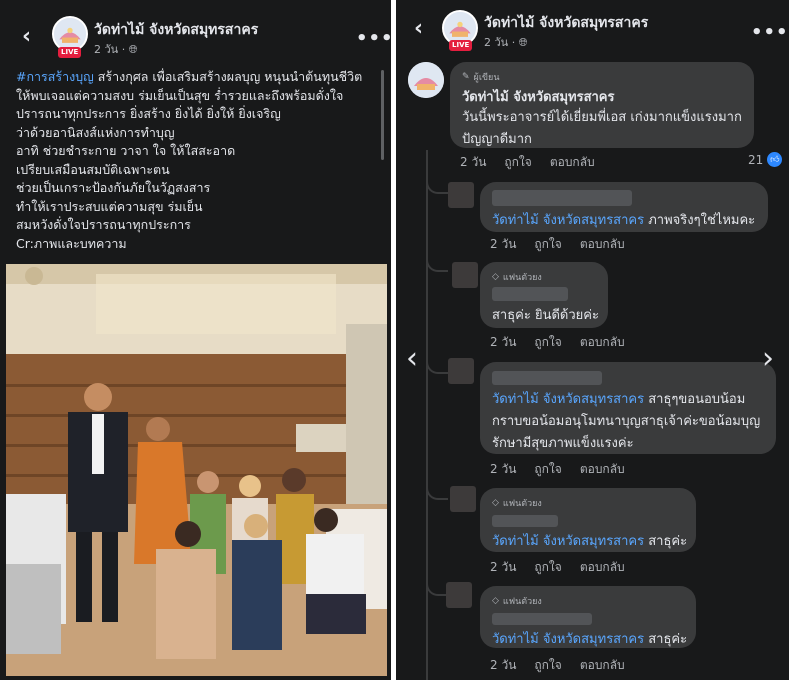 The height and width of the screenshot is (680, 789). I want to click on reply-text-content: ภาพจริงๆใช่ไหมคะ, so click(700, 220).